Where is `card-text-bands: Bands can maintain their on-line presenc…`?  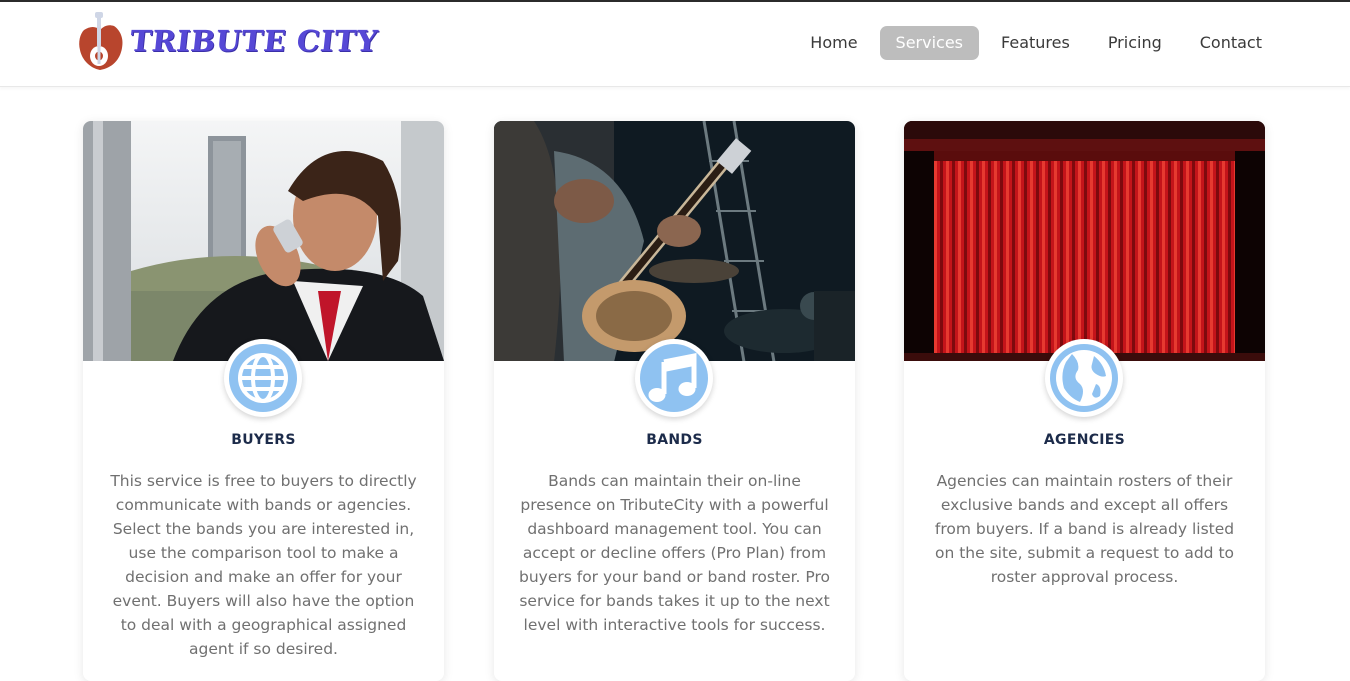 card-text-bands: Bands can maintain their on-line presenc… is located at coordinates (674, 553).